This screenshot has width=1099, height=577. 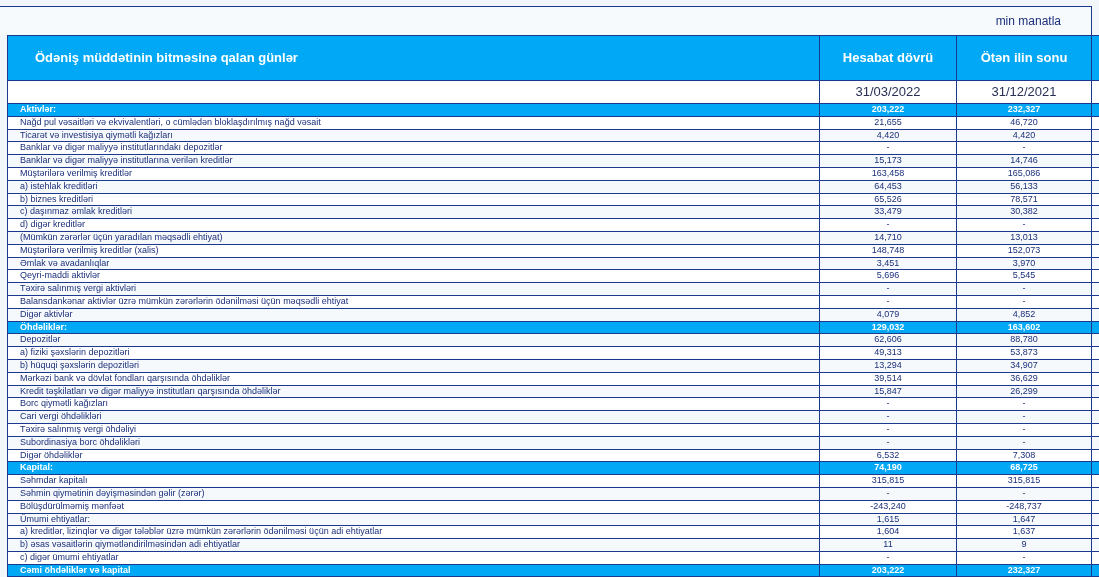 What do you see at coordinates (888, 160) in the screenshot?
I see `table-cell: 15,173` at bounding box center [888, 160].